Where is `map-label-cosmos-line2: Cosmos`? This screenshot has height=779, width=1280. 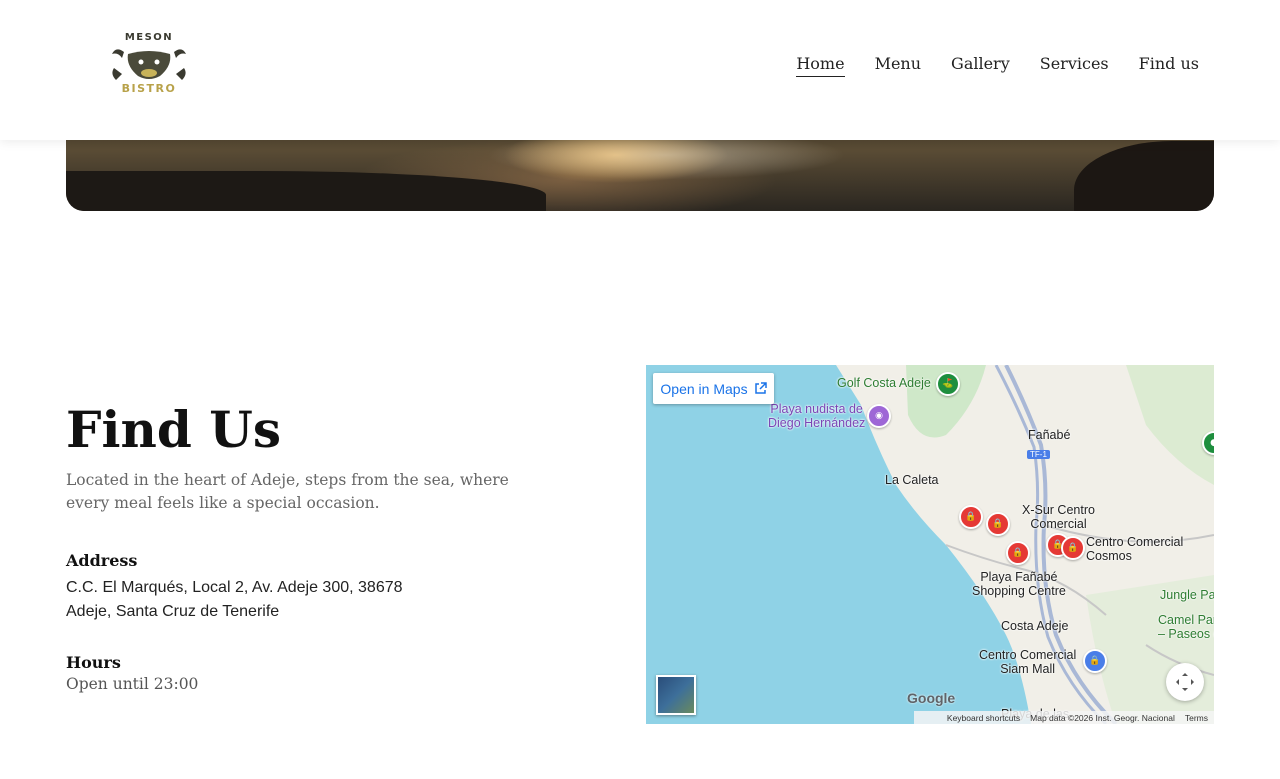 map-label-cosmos-line2: Cosmos is located at coordinates (1109, 556).